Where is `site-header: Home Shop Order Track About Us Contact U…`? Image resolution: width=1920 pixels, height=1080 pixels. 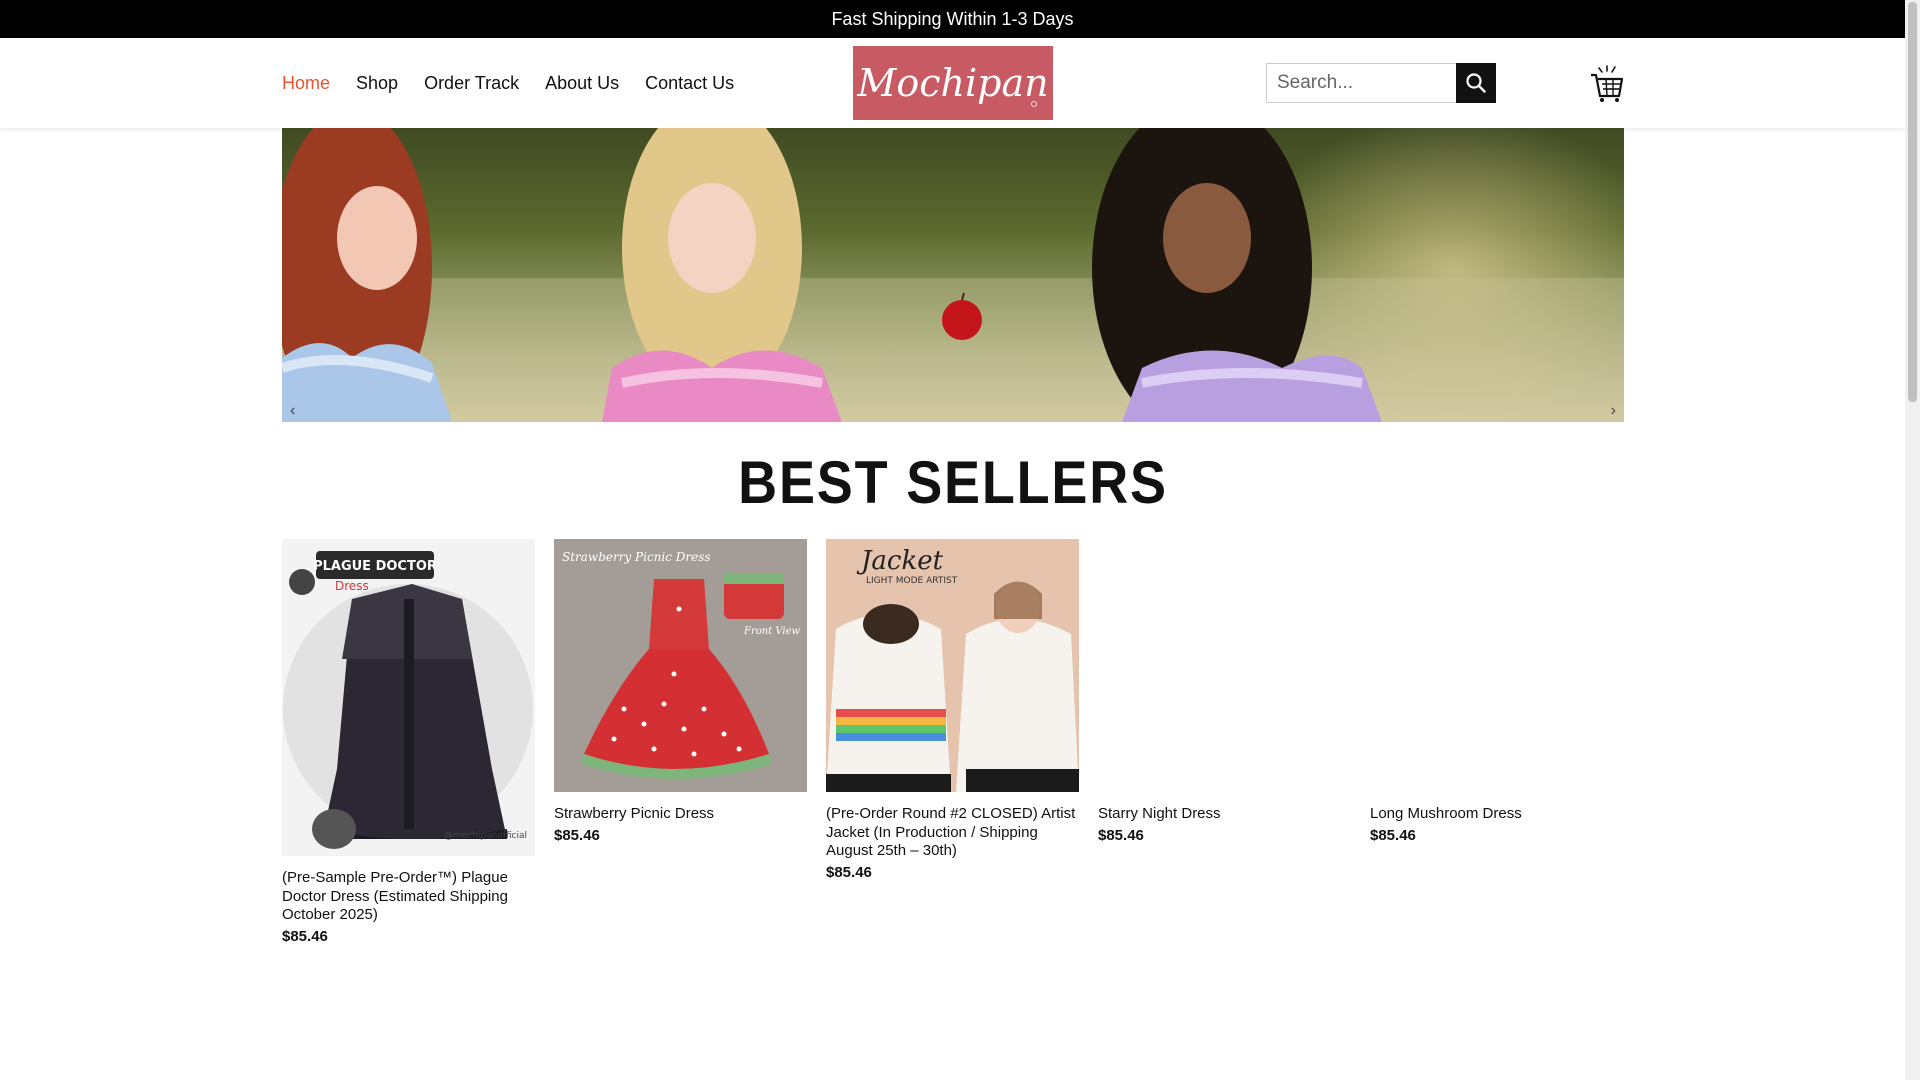
site-header: Home Shop Order Track About Us Contact U… is located at coordinates (952, 83).